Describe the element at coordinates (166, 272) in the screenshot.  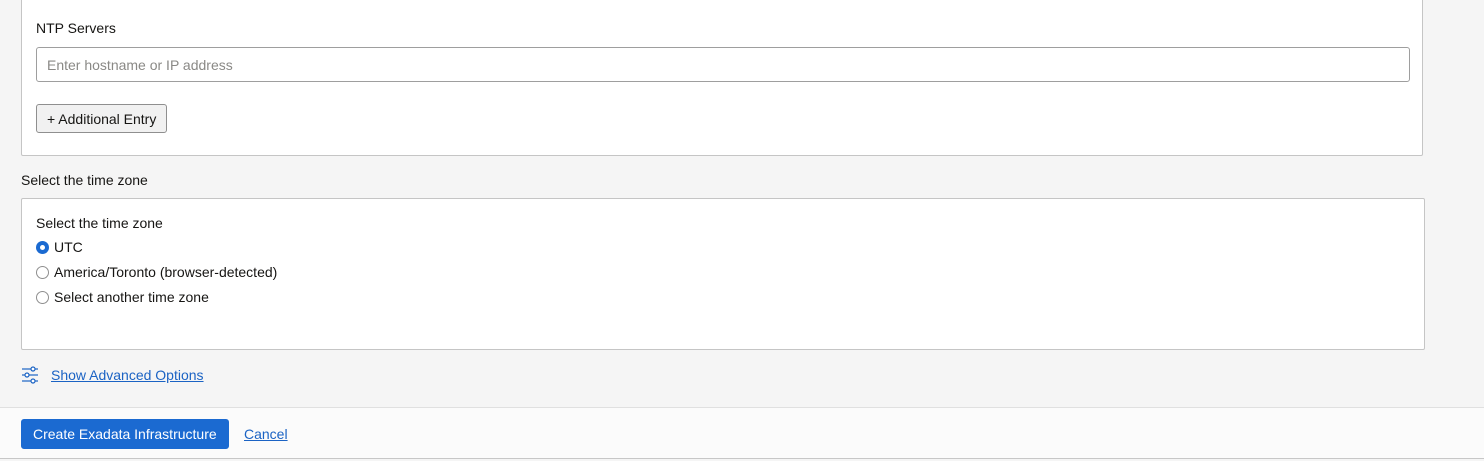
I see `time-zone-option-label: America/Toronto (browser-detected)` at that location.